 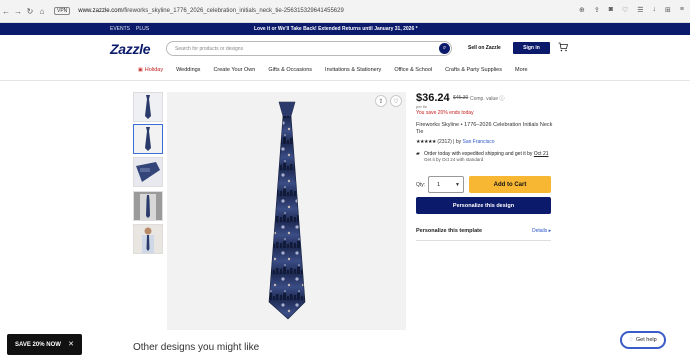 I want to click on nav-crafts-party: Crafts & Party Supplies, so click(x=473, y=70).